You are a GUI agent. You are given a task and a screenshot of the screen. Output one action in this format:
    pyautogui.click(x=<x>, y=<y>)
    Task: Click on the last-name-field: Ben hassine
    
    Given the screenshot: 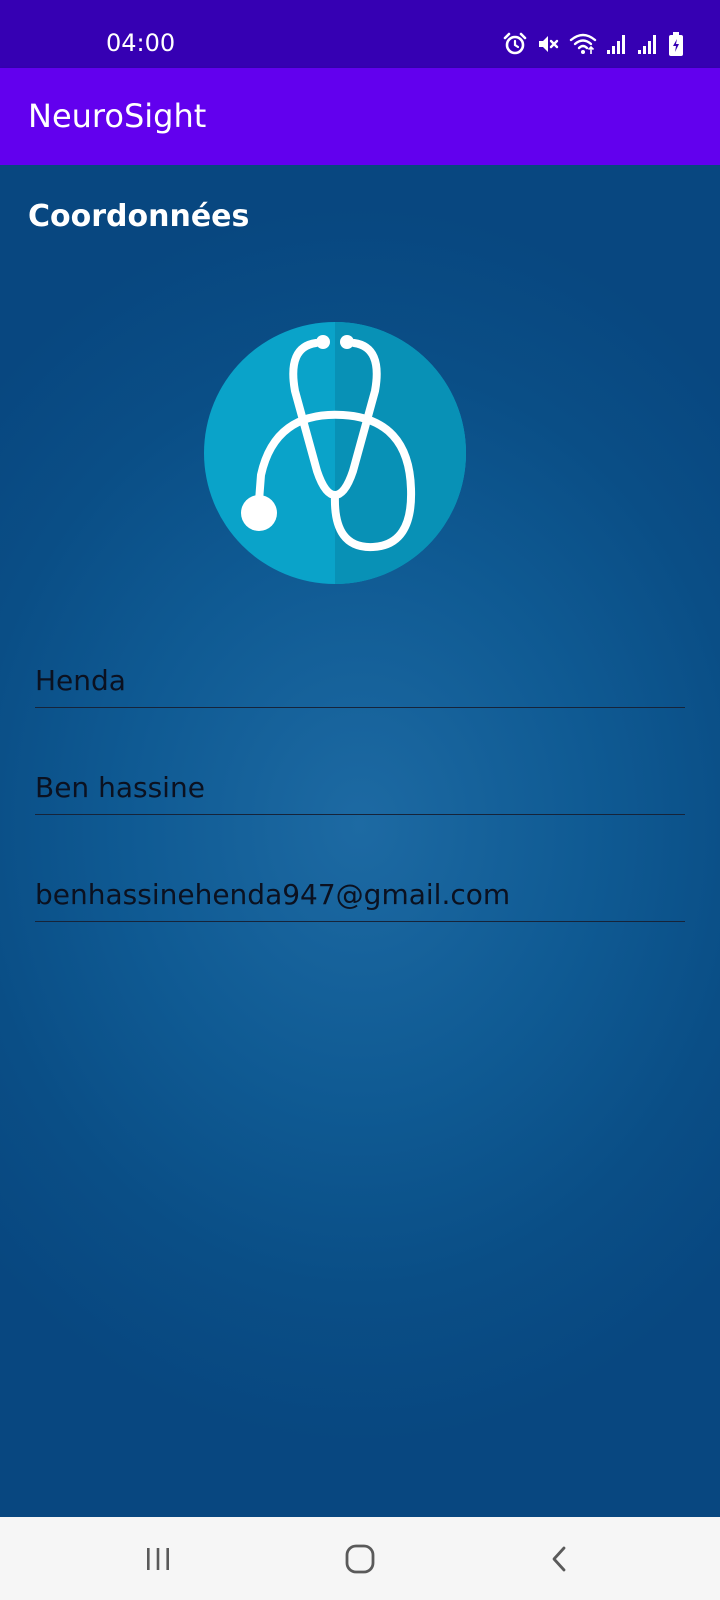 What is the action you would take?
    pyautogui.click(x=360, y=789)
    